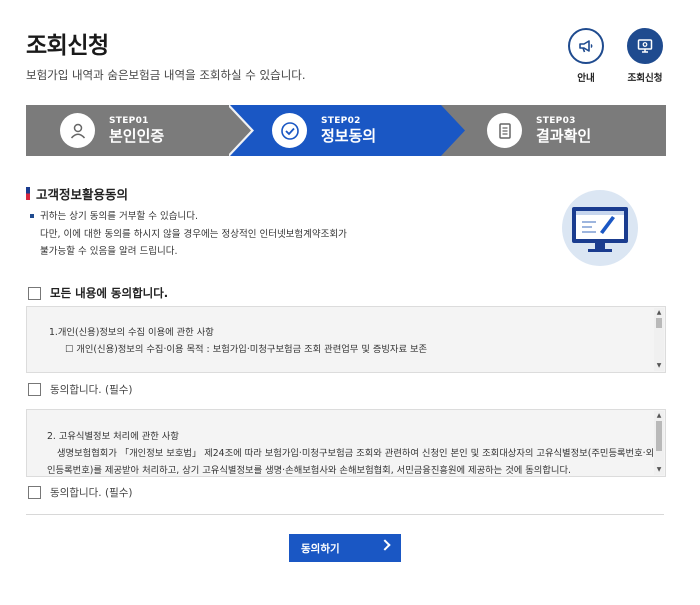 This screenshot has height=605, width=700. I want to click on step-3: STEP03 결과확인, so click(539, 130).